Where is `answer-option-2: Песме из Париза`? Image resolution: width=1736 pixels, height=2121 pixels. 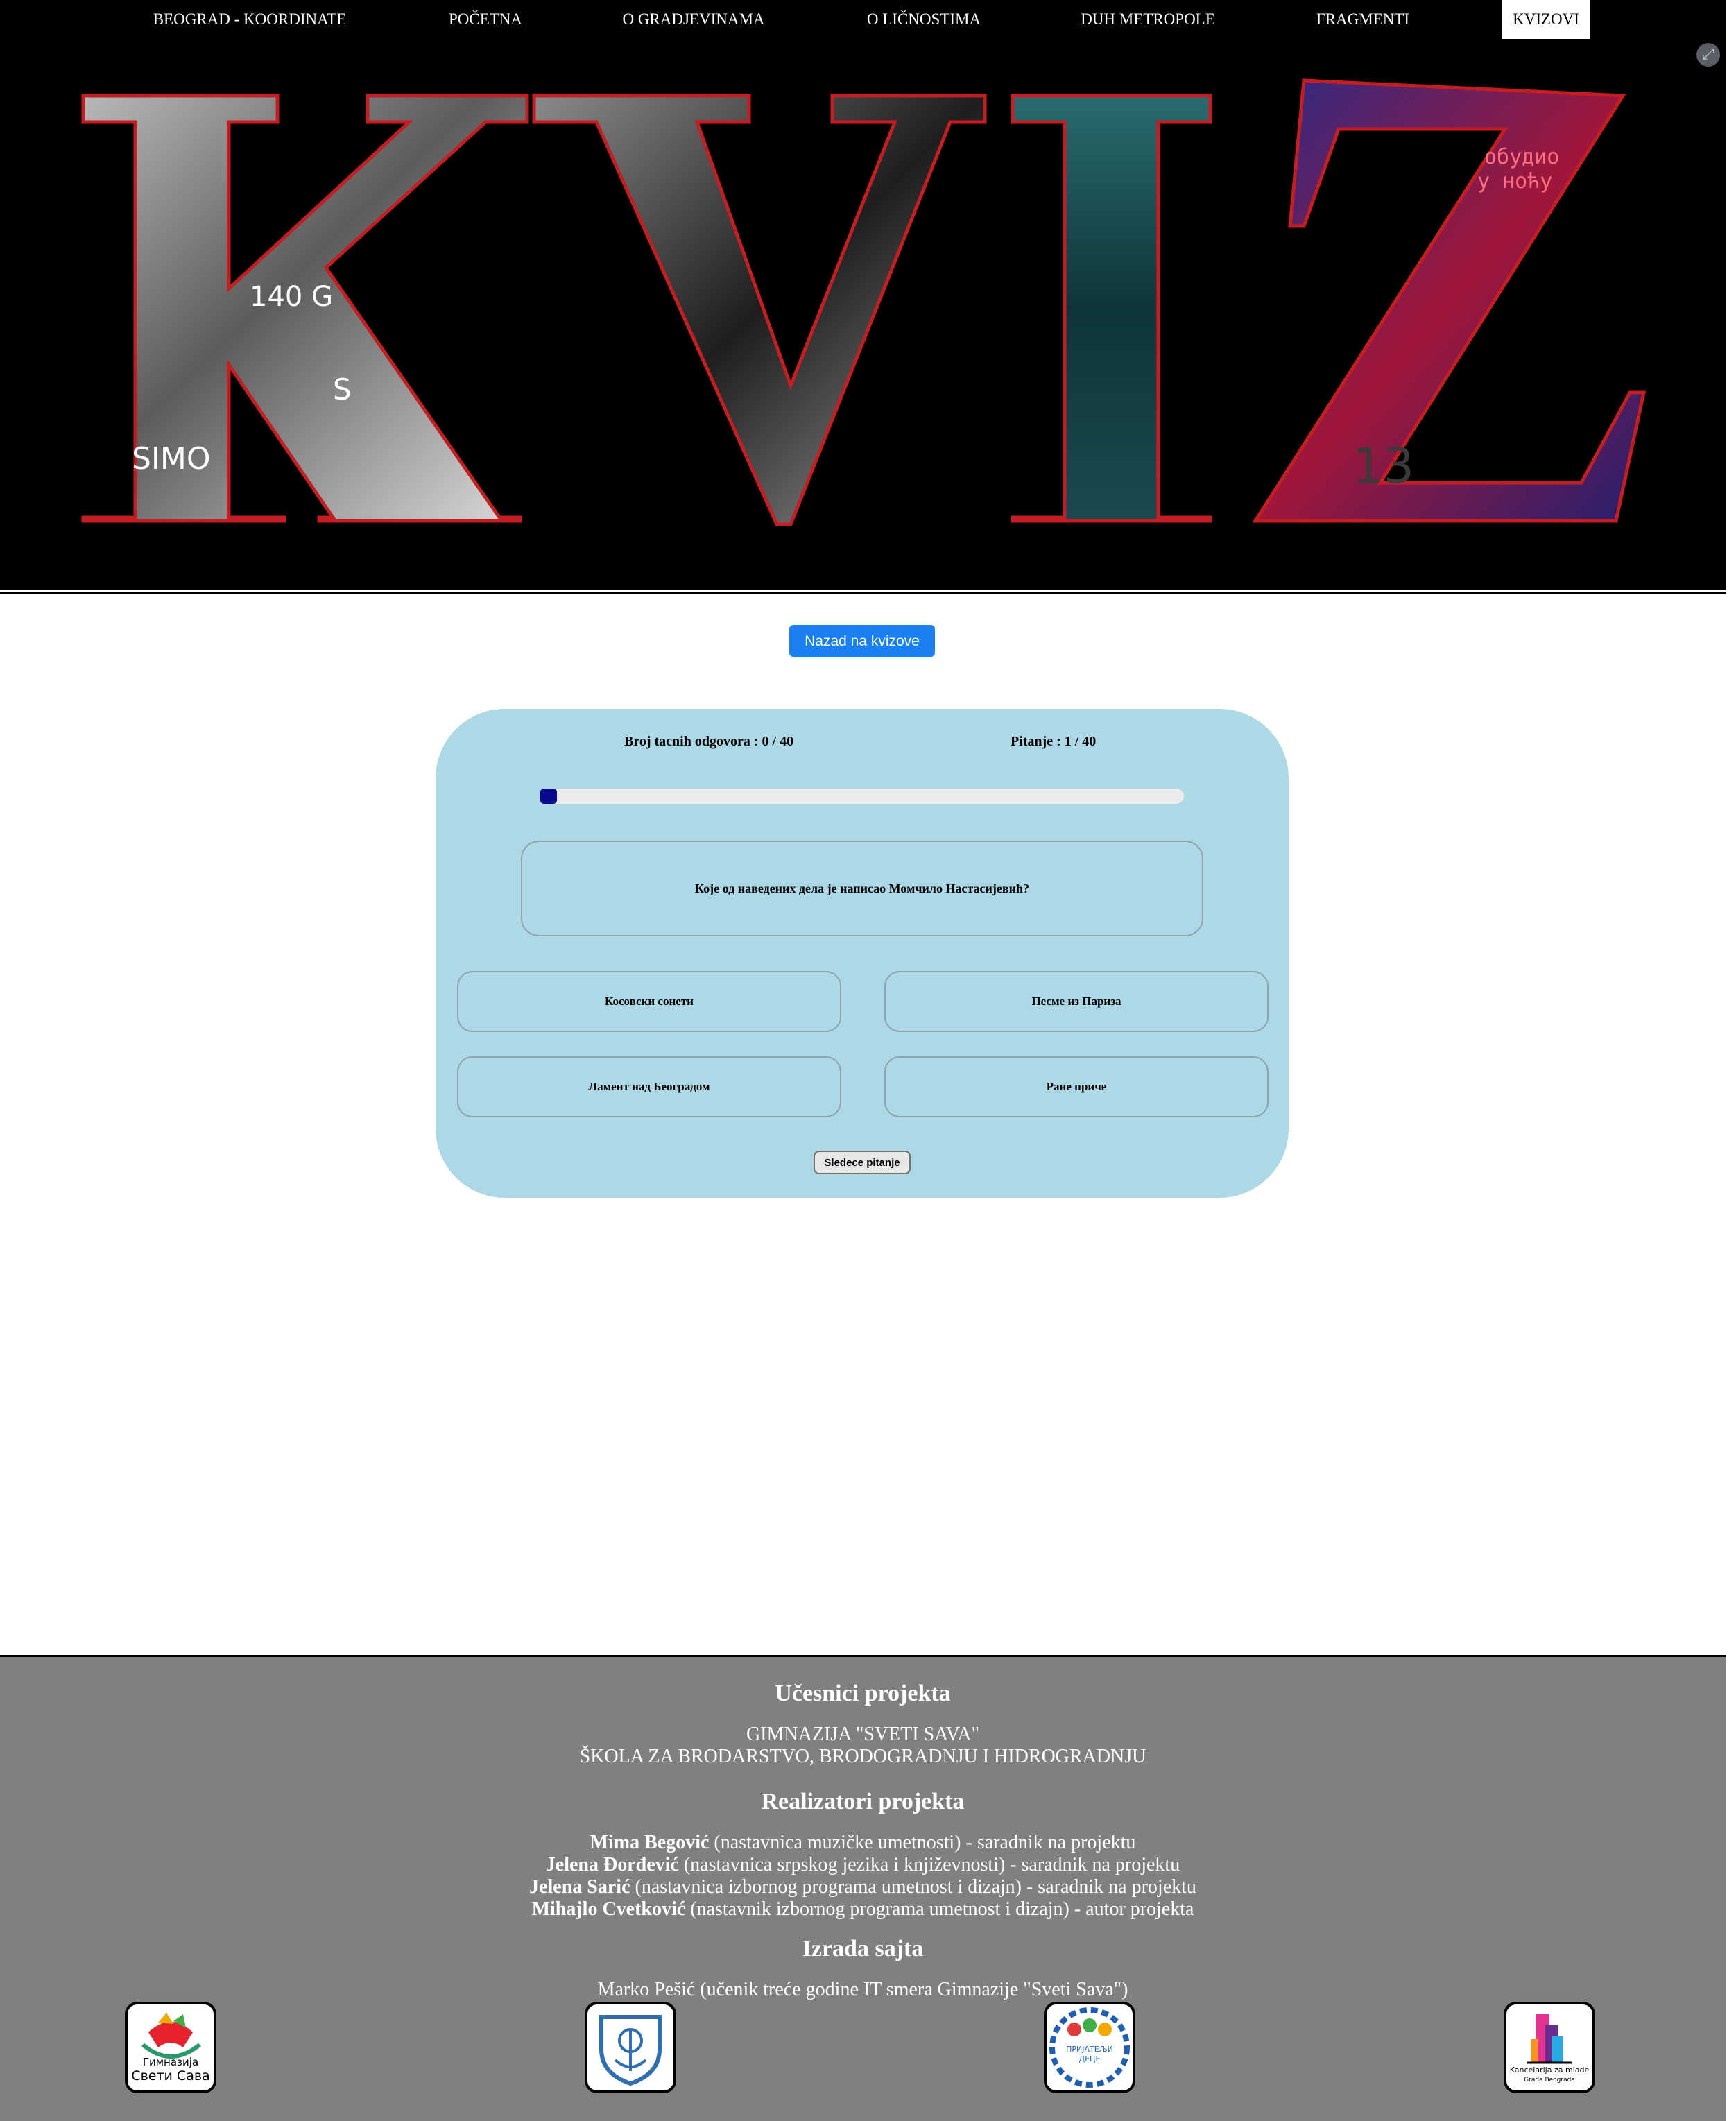
answer-option-2: Песме из Париза is located at coordinates (1076, 1001).